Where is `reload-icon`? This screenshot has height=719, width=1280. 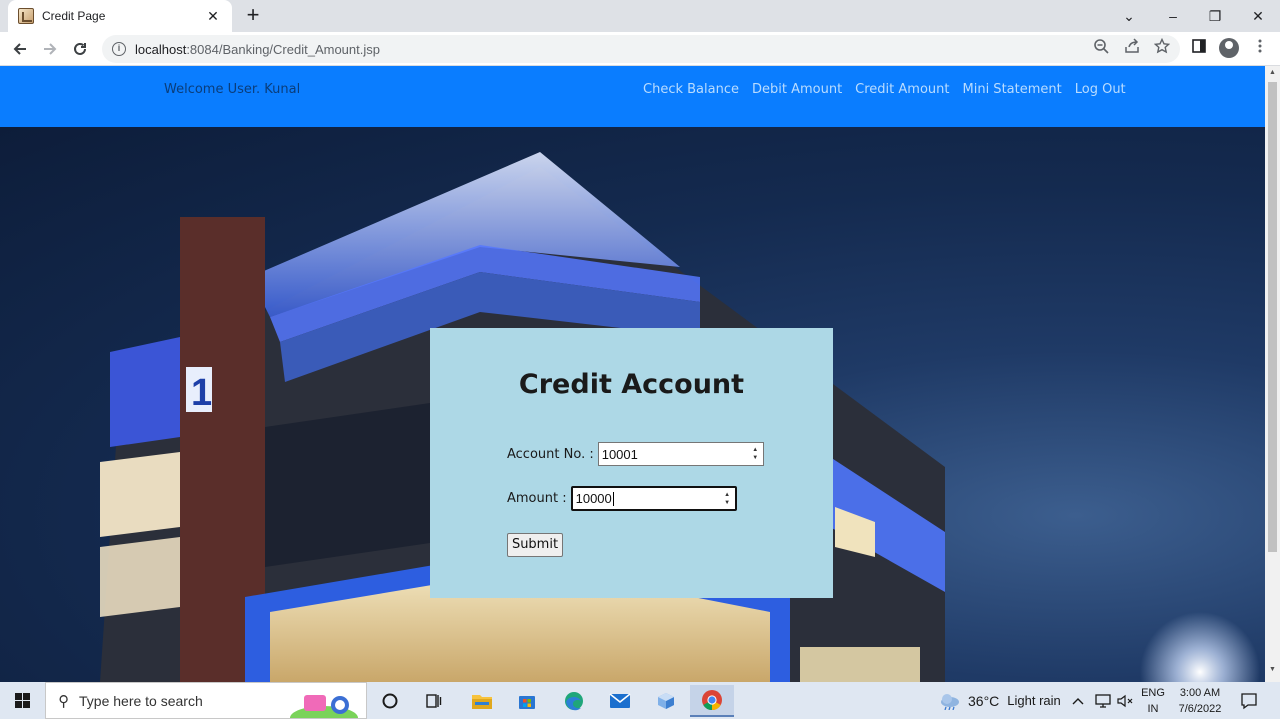
reload-icon is located at coordinates (80, 49).